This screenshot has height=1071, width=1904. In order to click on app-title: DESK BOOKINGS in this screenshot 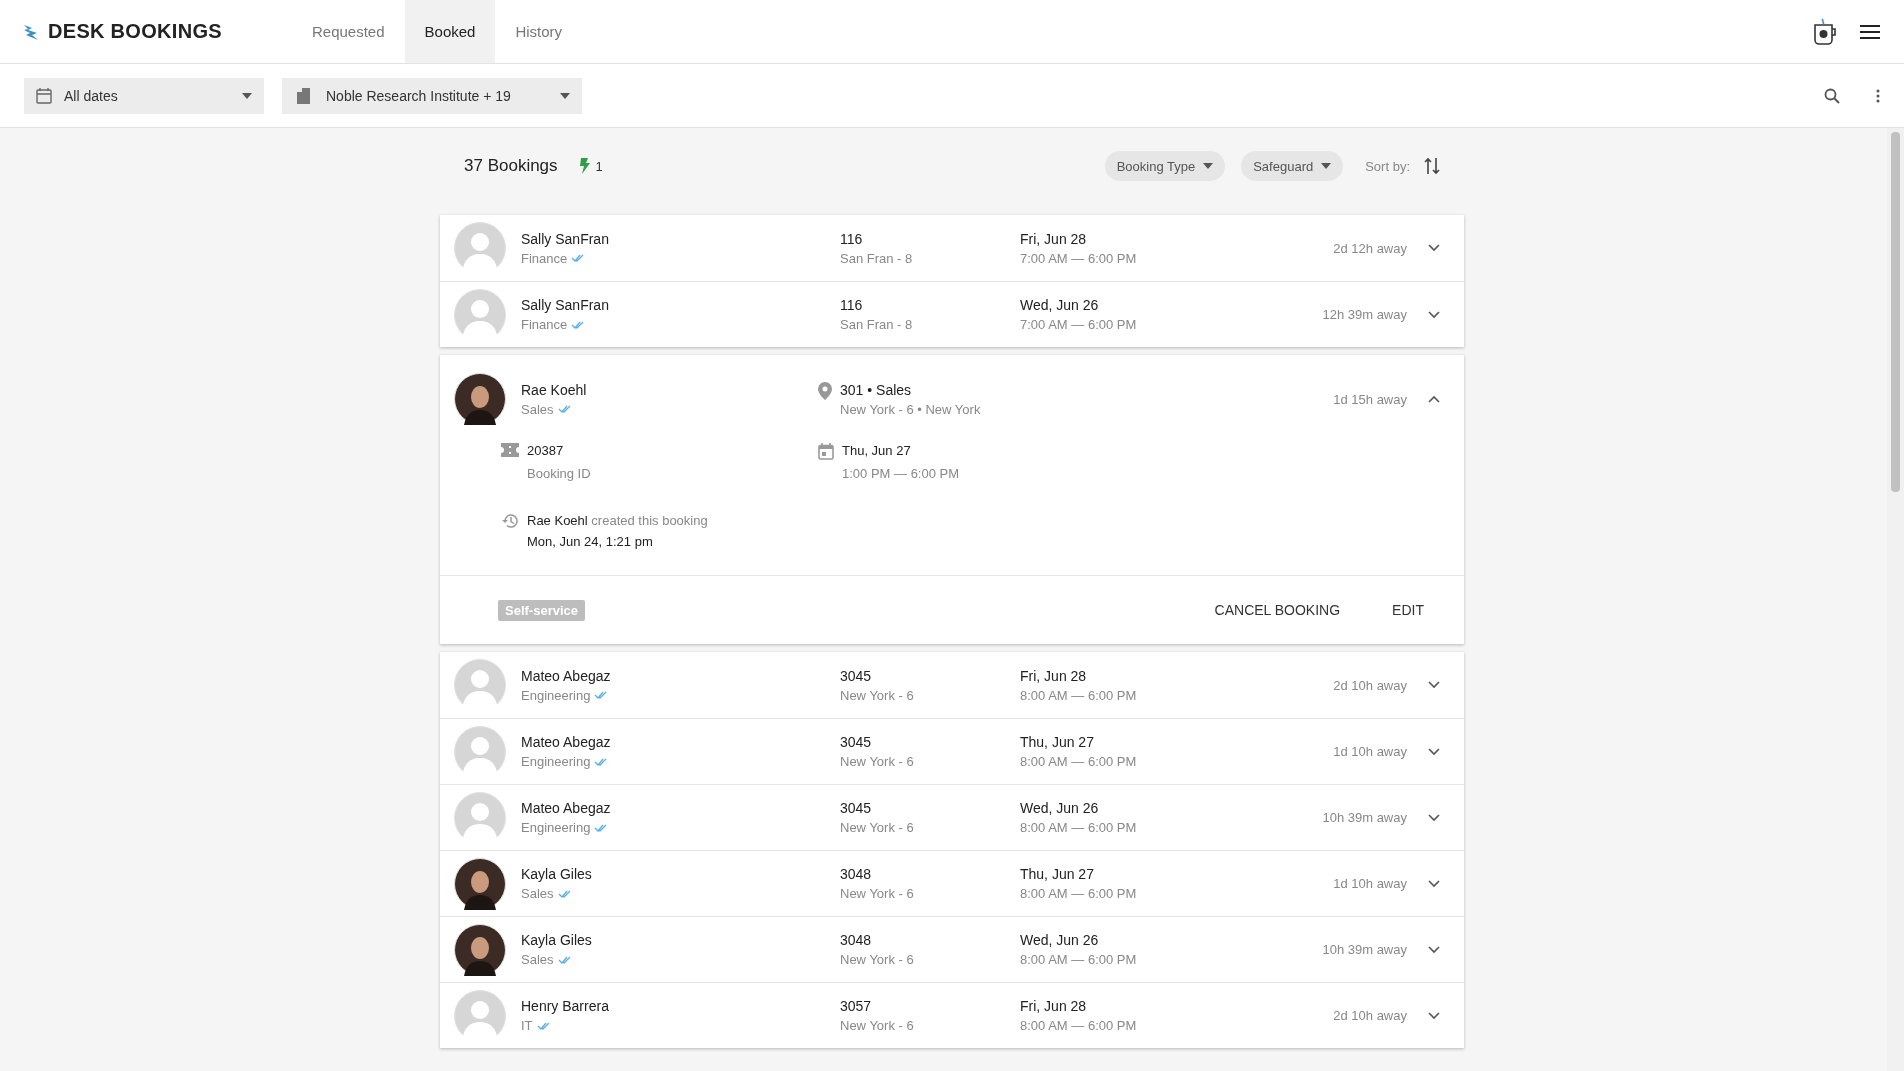, I will do `click(135, 31)`.